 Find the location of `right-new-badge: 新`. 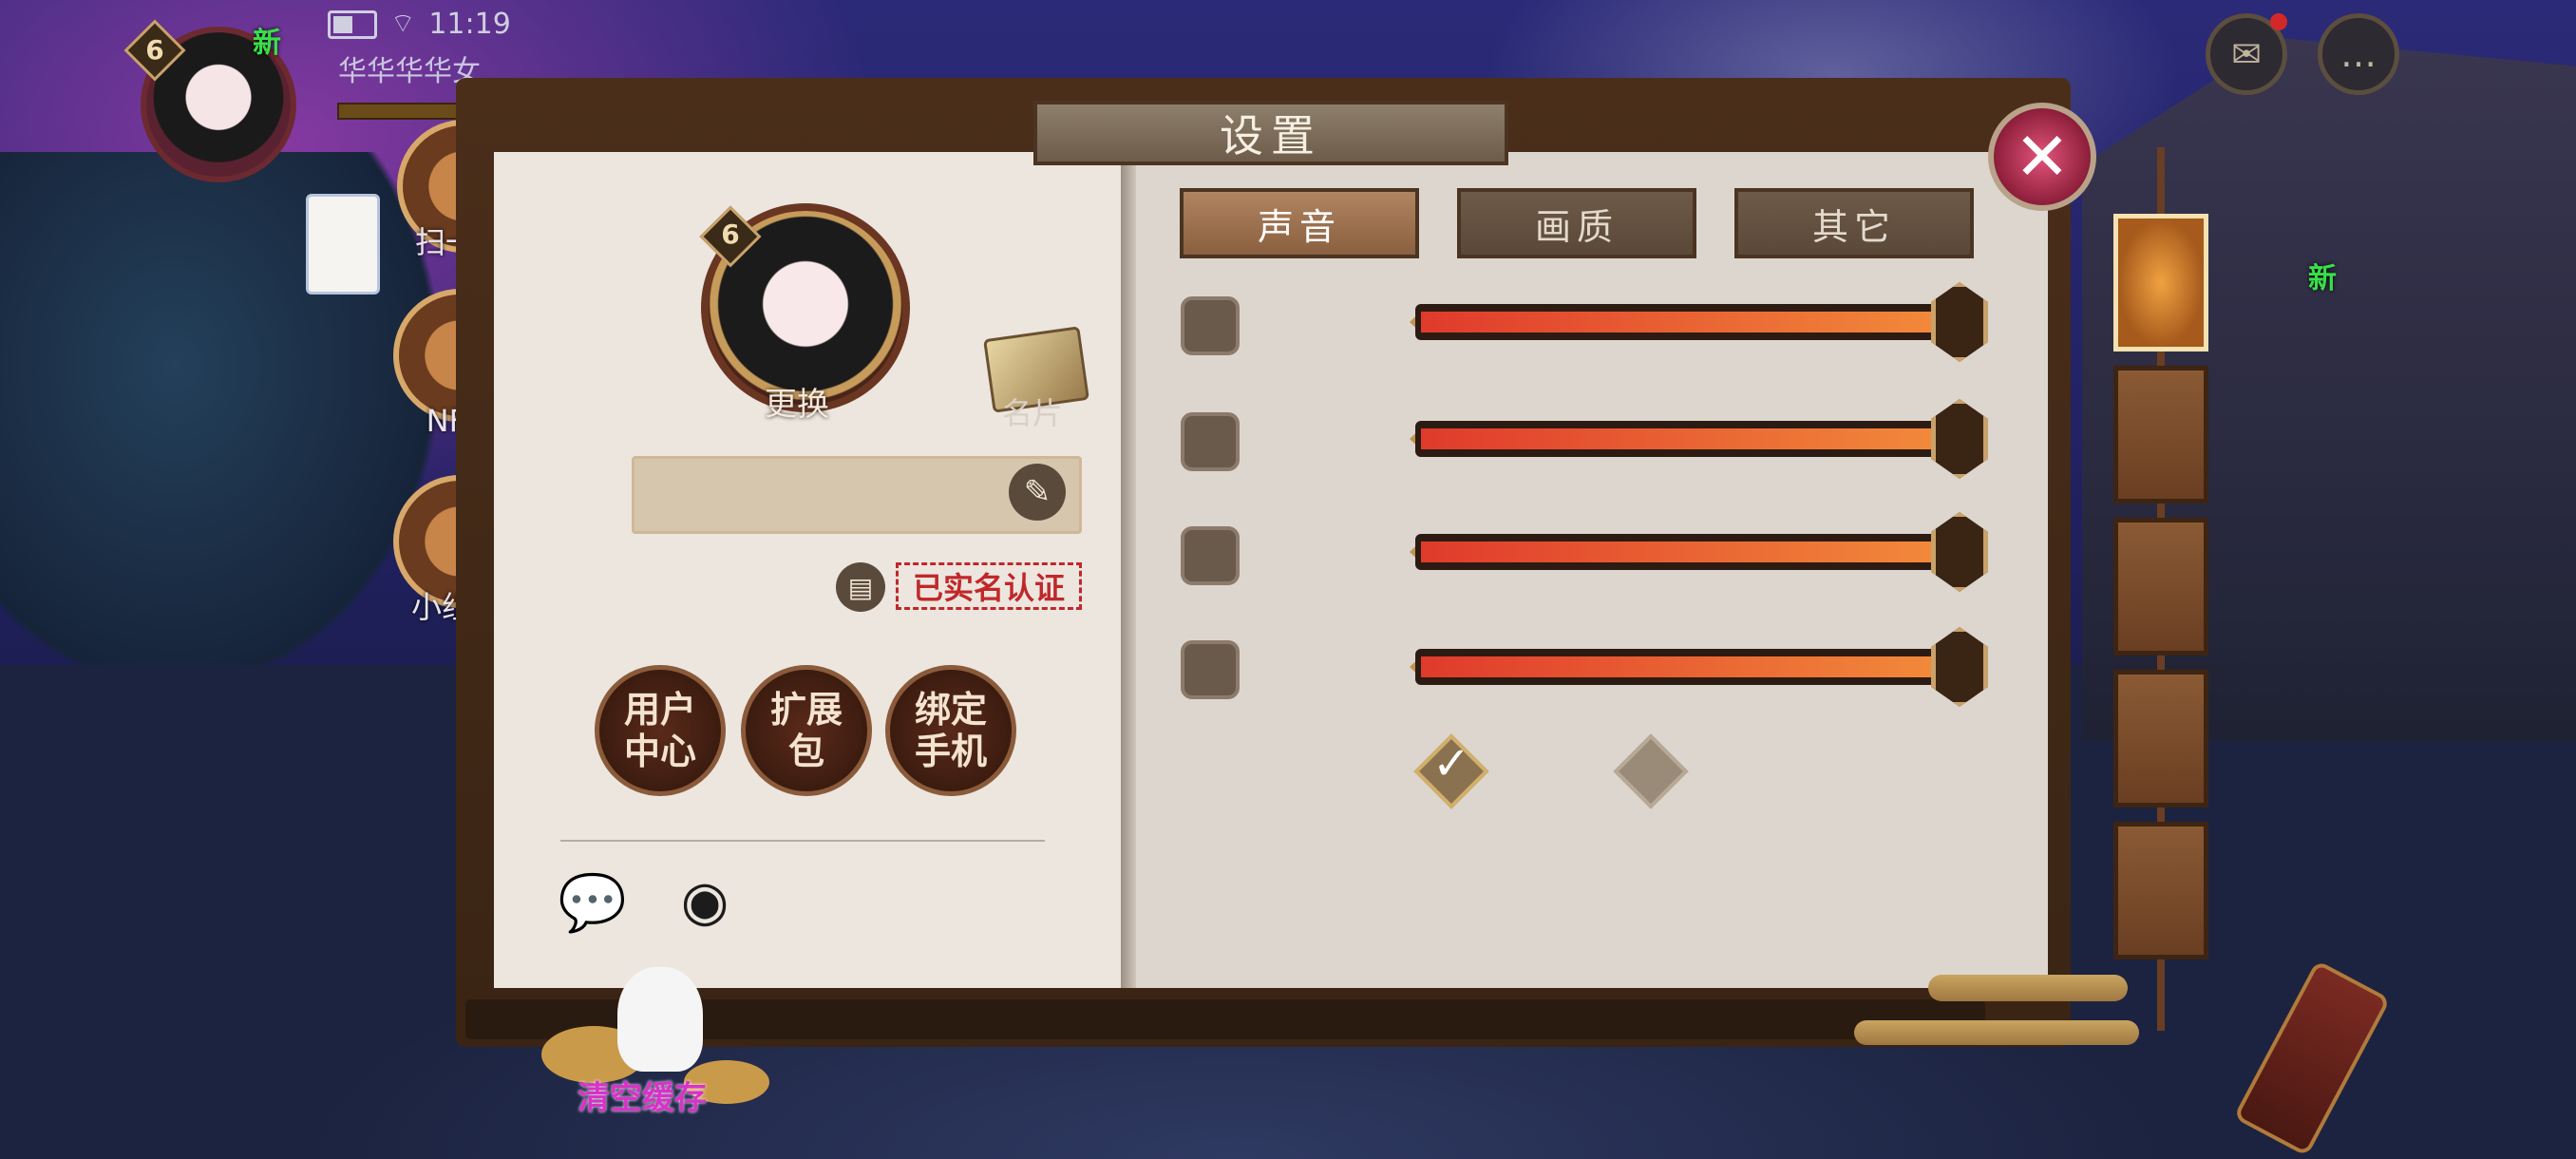

right-new-badge: 新 is located at coordinates (2322, 278).